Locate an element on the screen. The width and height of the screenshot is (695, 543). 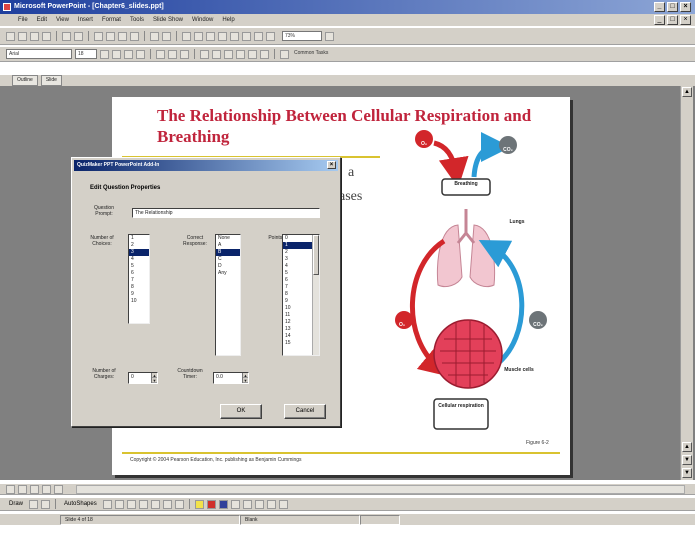
show-formatting-icon is located at coordinates (258, 36).